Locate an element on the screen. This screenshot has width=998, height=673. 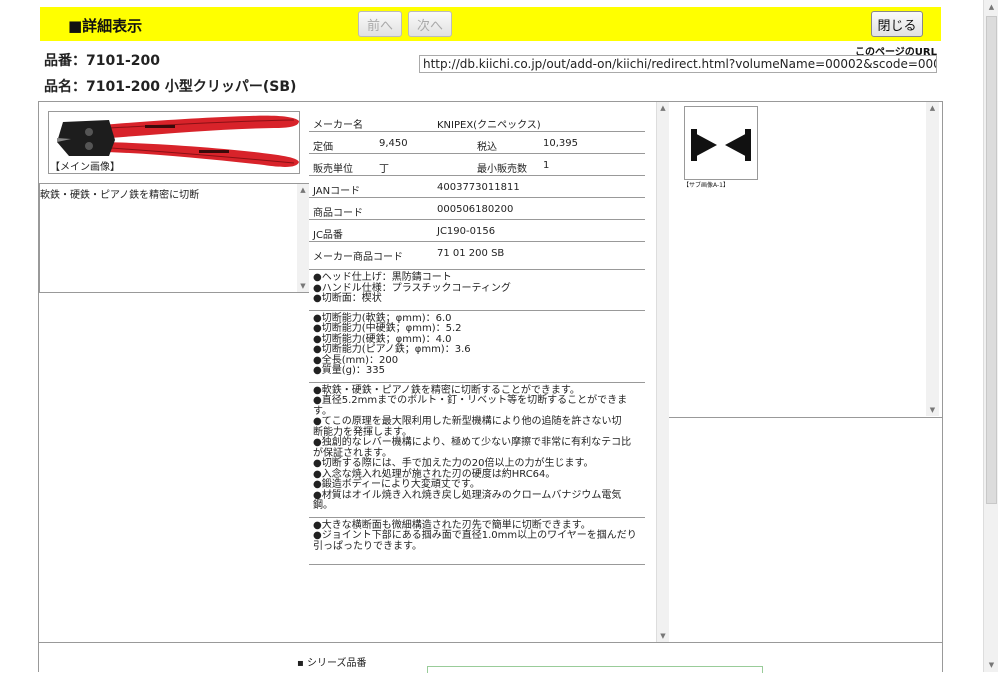
makercode-label: メーカー商品コード is located at coordinates (358, 257).